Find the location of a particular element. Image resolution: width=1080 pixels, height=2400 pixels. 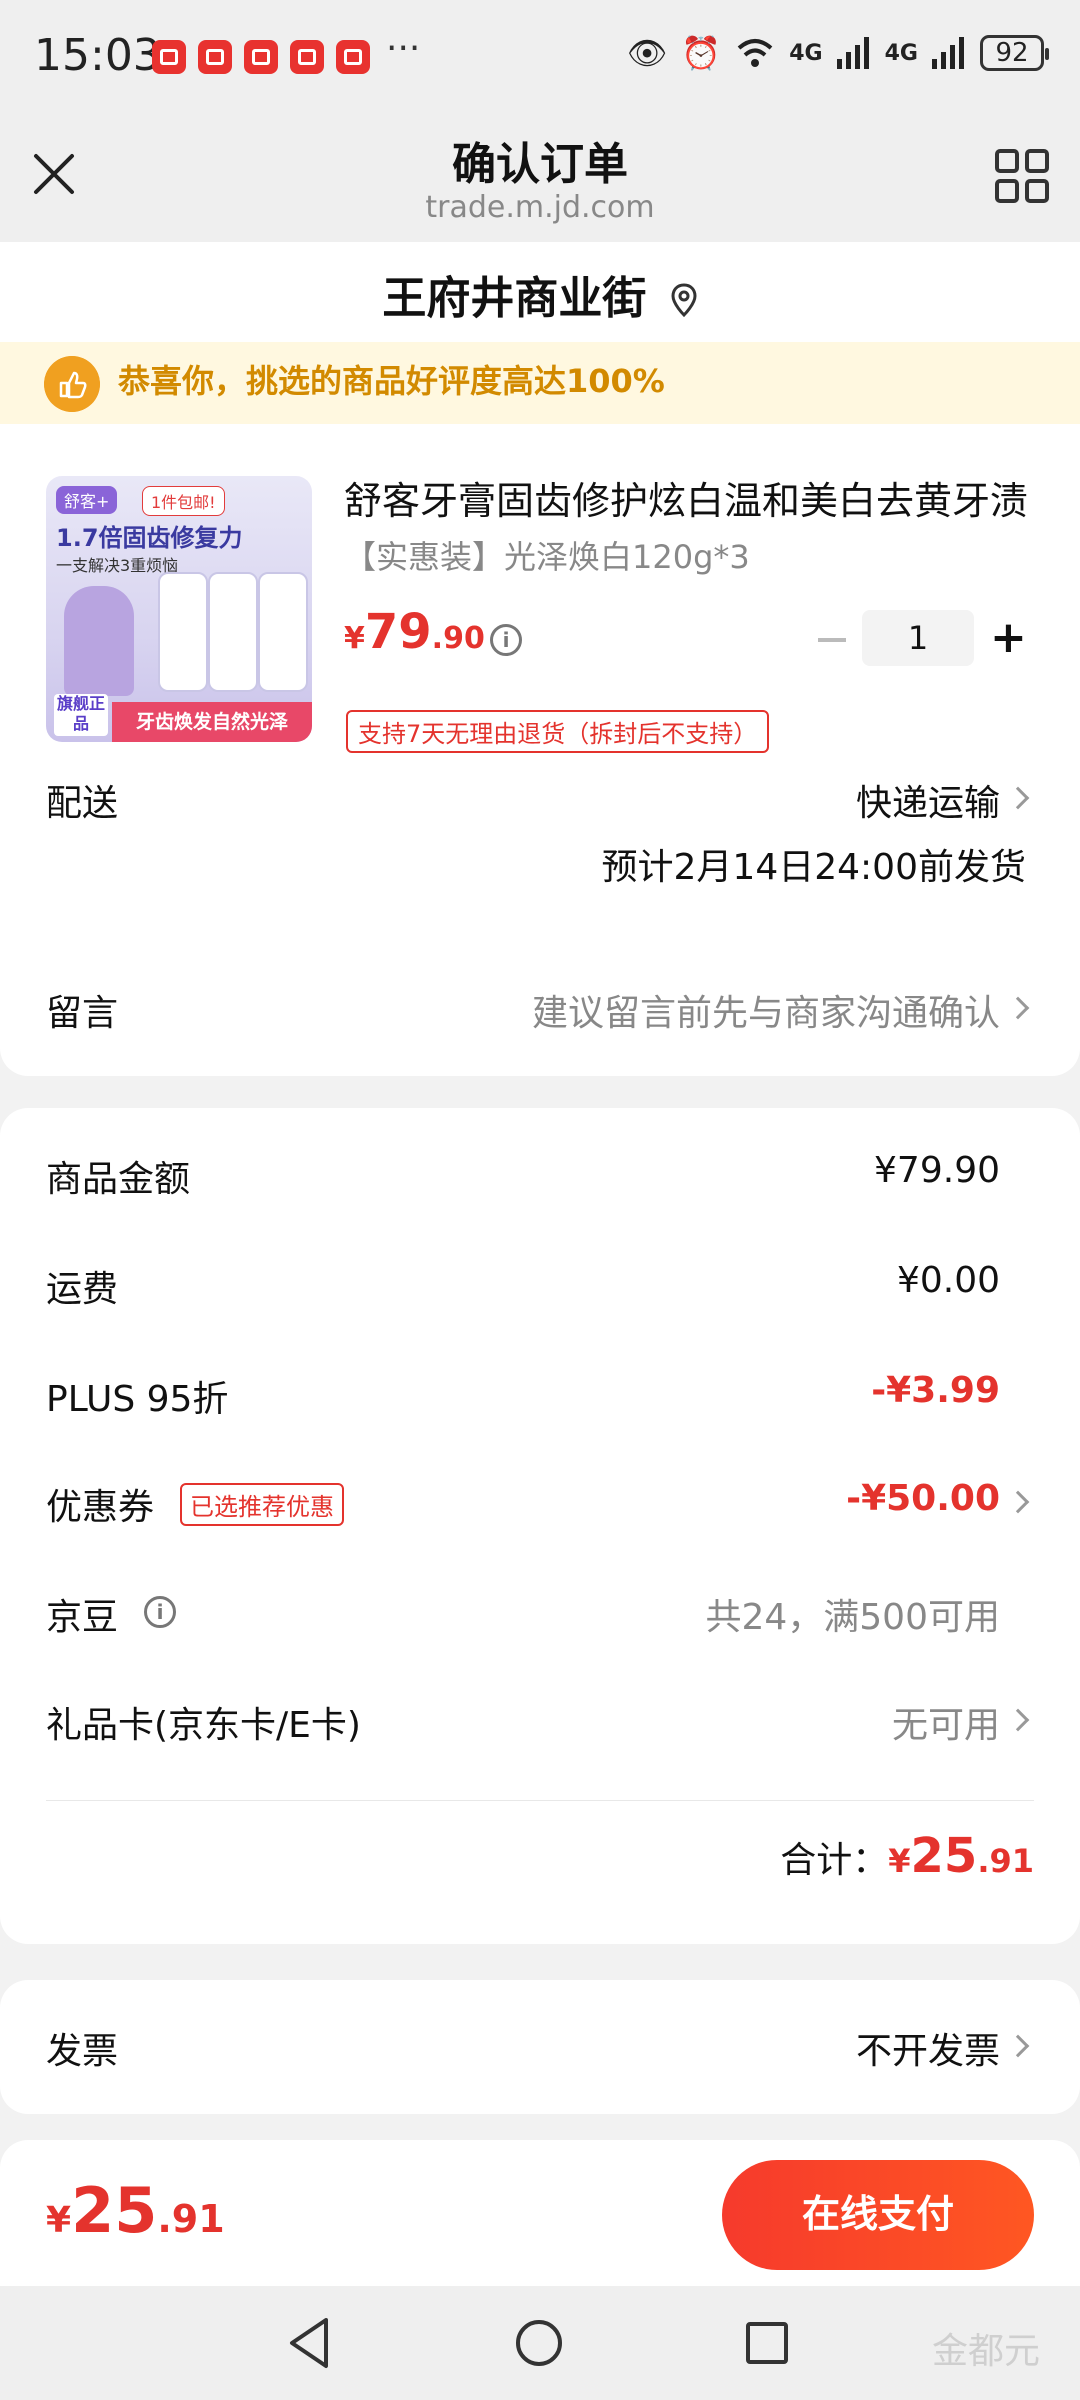

price-currency: ¥ is located at coordinates (354, 638).